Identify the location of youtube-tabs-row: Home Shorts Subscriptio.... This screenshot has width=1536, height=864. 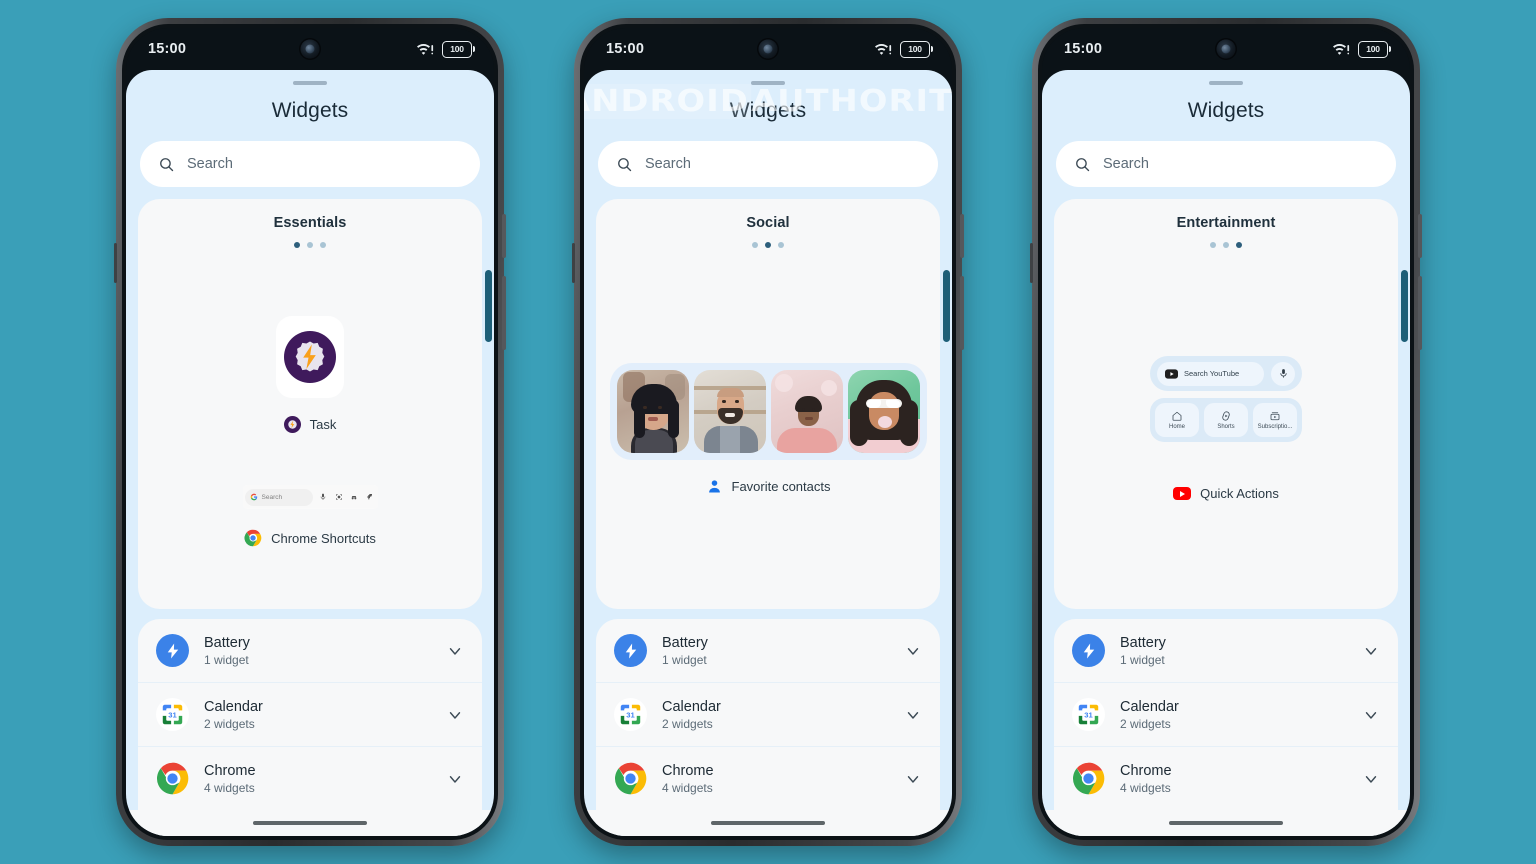
(1226, 420).